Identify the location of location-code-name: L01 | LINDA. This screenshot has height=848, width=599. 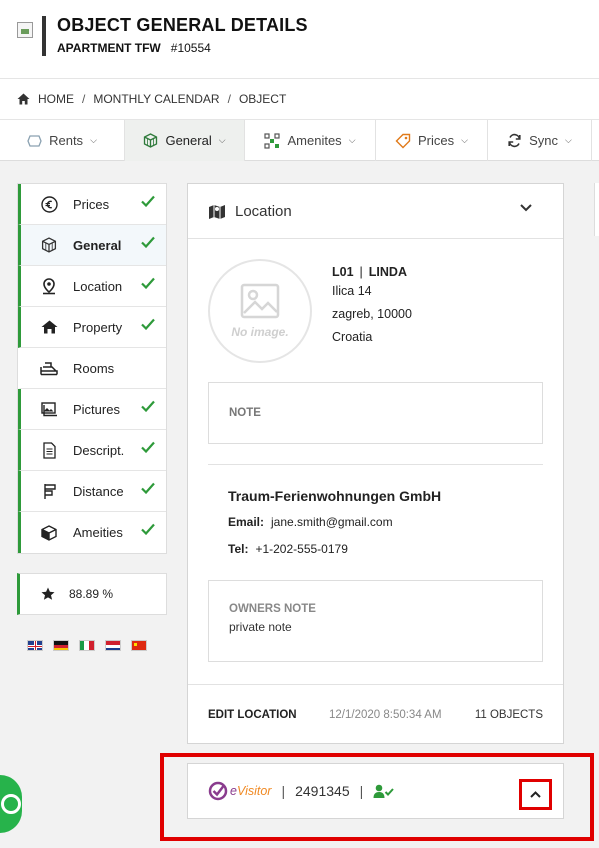
(372, 272).